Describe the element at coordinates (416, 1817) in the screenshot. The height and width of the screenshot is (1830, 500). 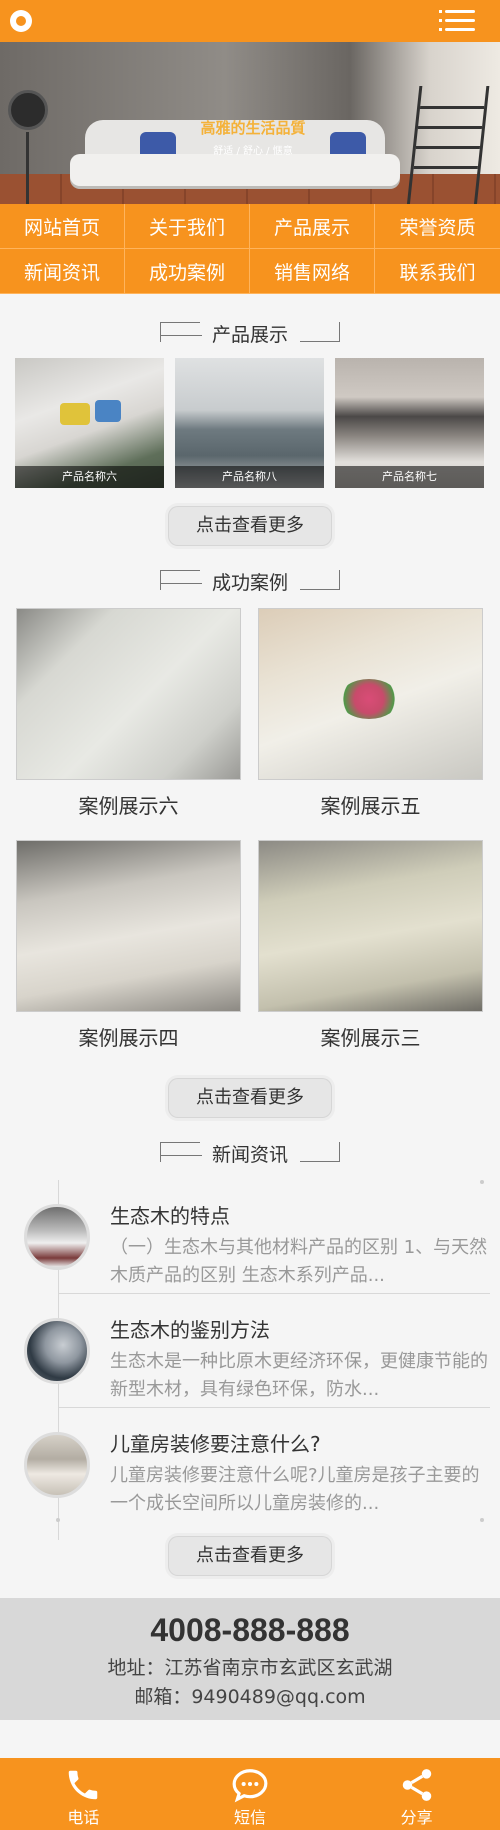
I see `share-label: 分享` at that location.